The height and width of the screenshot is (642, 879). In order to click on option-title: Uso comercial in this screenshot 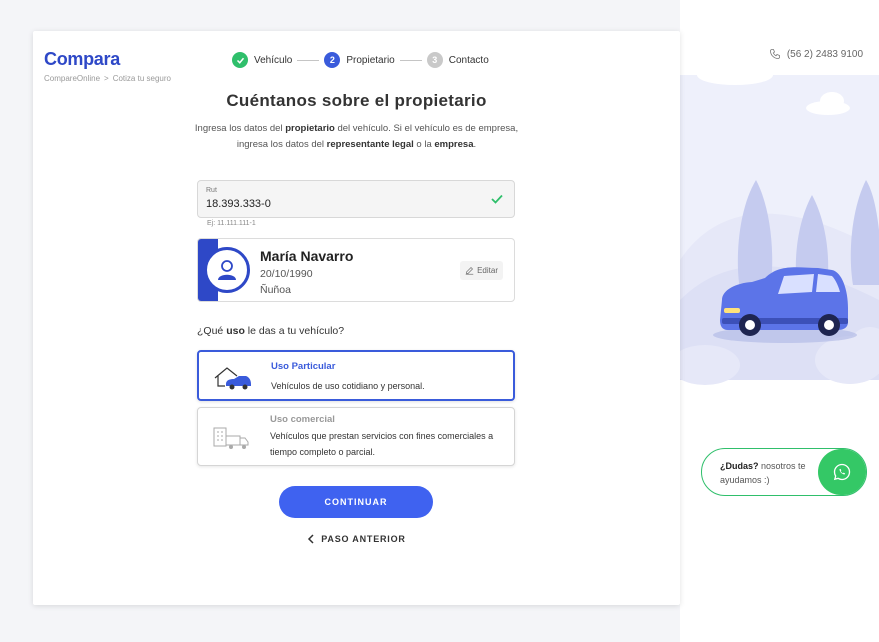, I will do `click(302, 419)`.